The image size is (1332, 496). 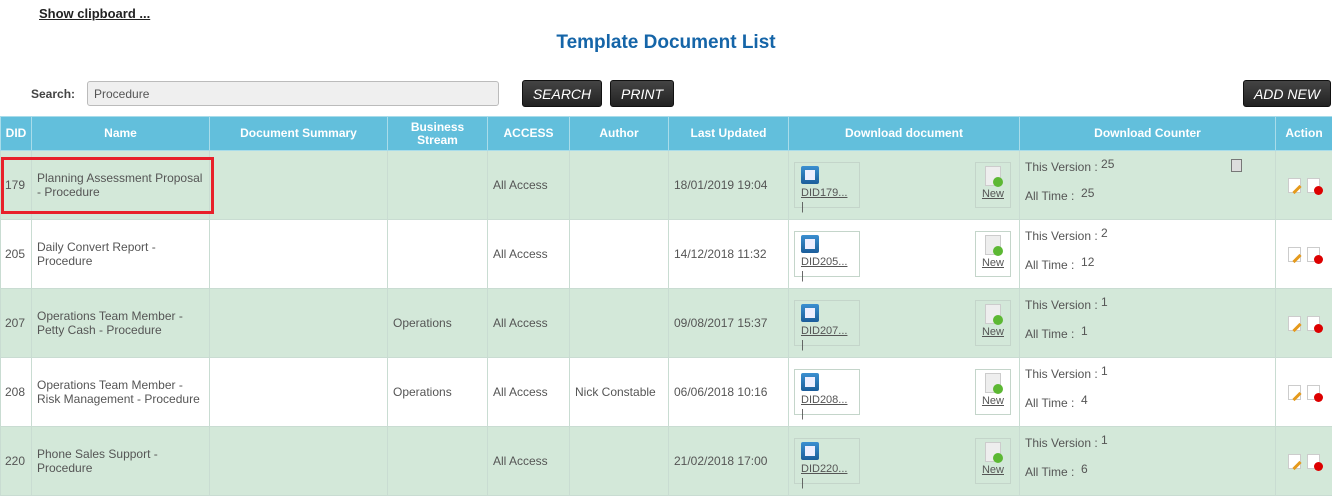 What do you see at coordinates (827, 185) in the screenshot?
I see `download-document: DID179... |` at bounding box center [827, 185].